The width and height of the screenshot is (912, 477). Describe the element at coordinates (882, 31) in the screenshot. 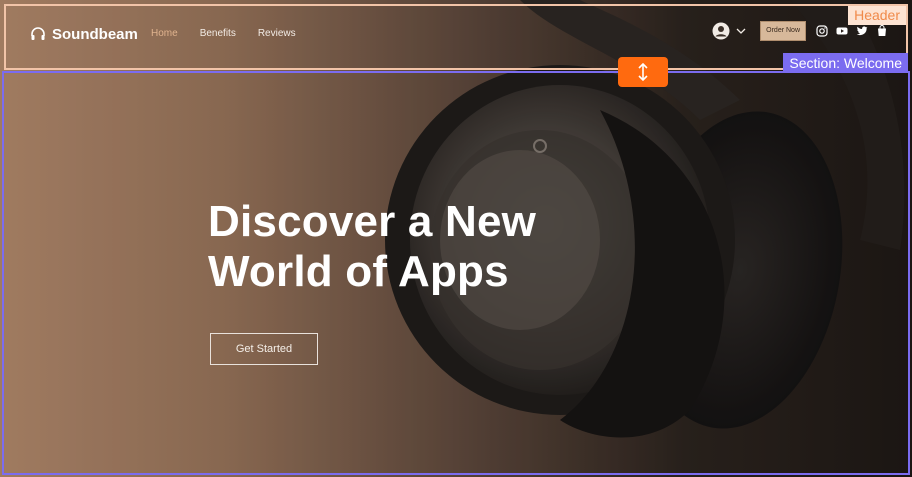

I see `cart-icon` at that location.